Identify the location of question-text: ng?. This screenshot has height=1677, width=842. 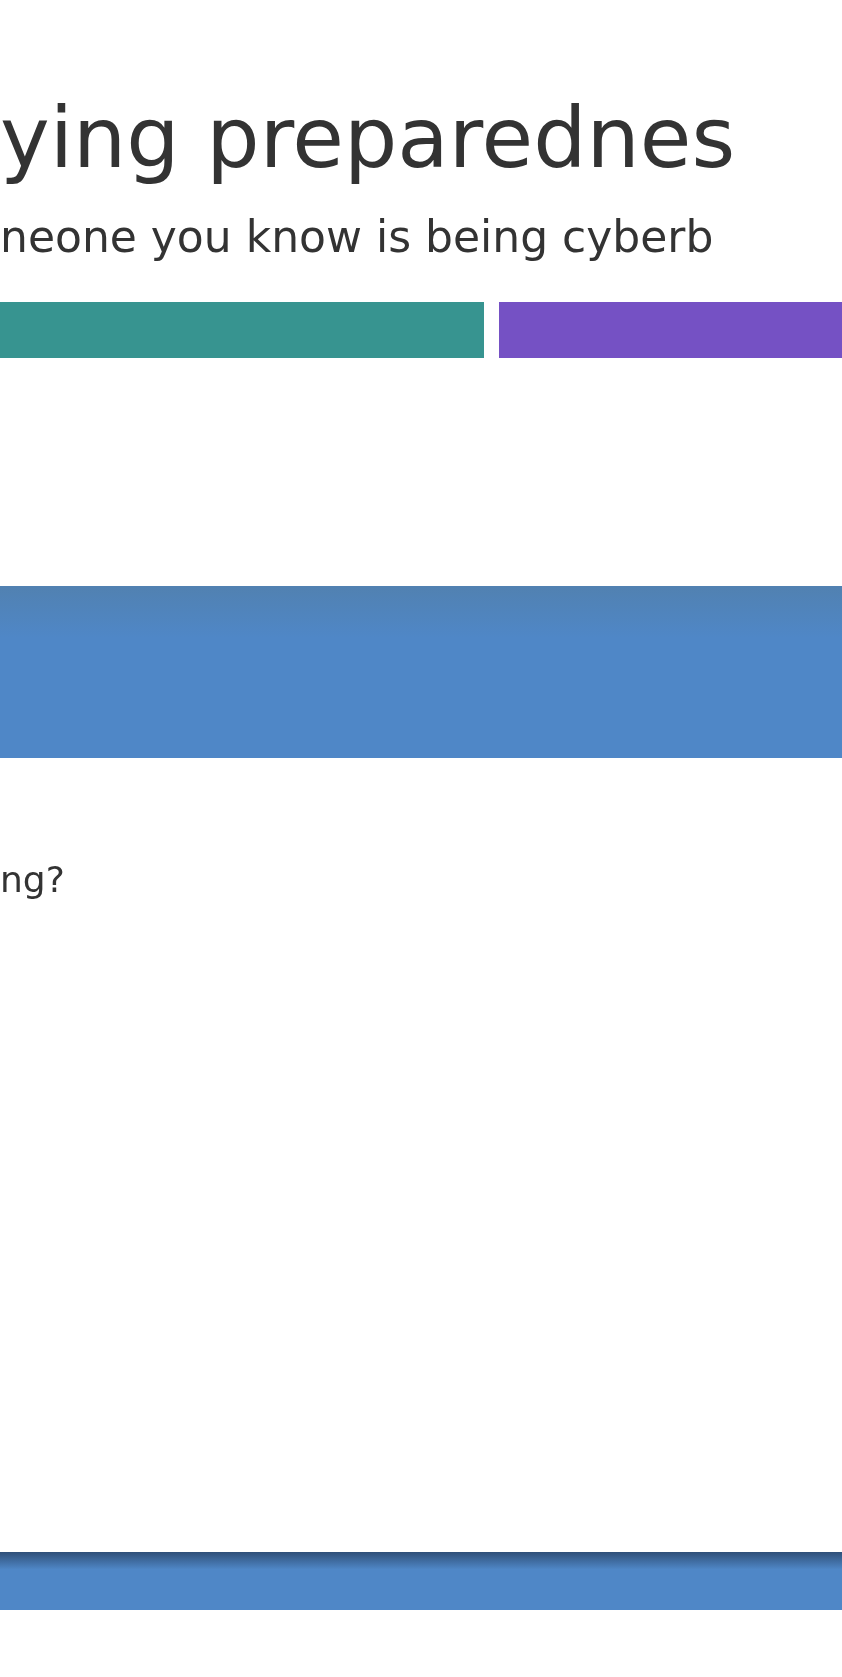
(33, 879).